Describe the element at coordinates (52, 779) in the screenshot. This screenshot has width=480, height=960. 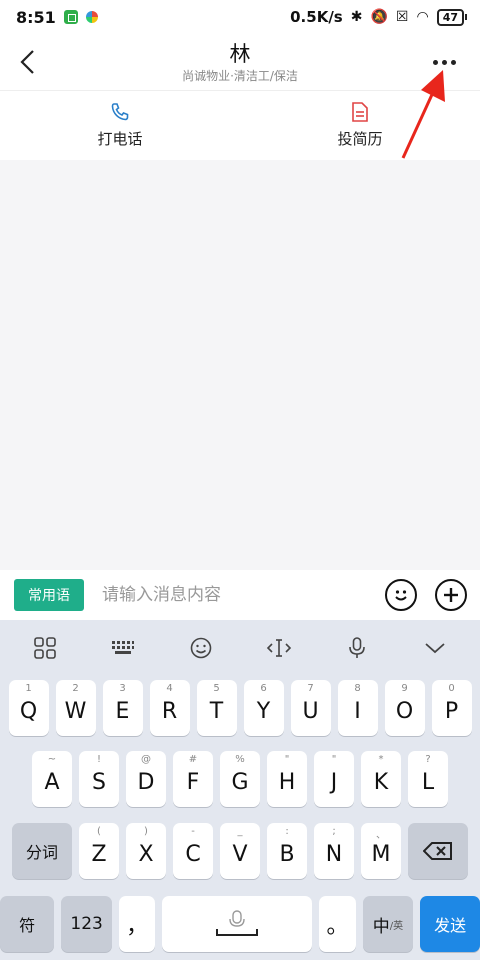
I see `key-a: ~ A` at that location.